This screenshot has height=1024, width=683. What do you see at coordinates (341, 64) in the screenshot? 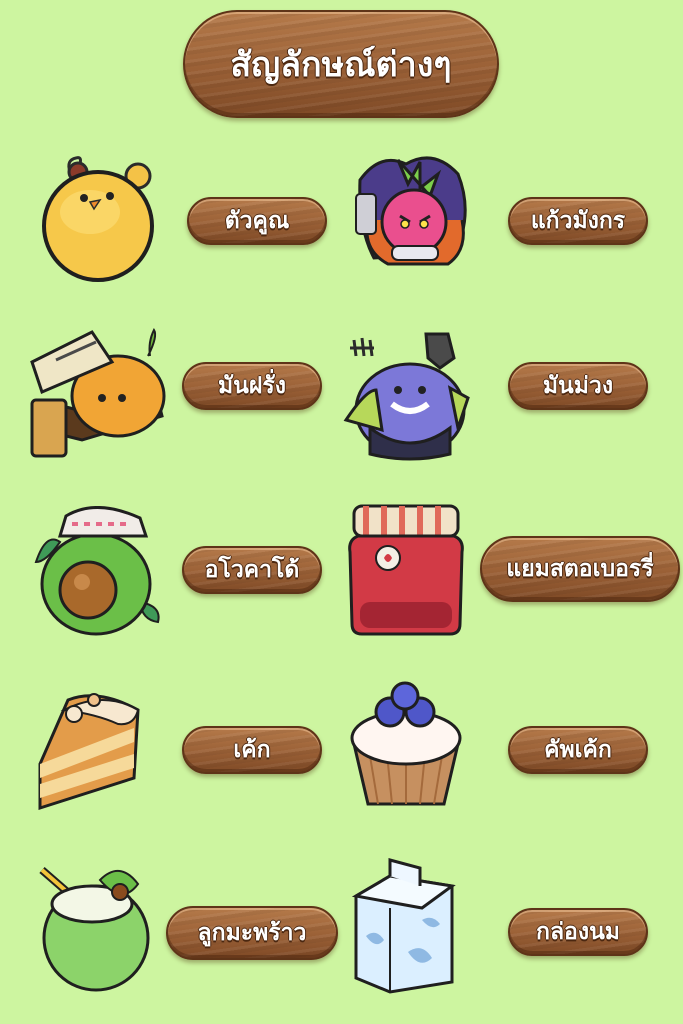
I see `page-title: สัญลักษณ์ต่างๆ` at bounding box center [341, 64].